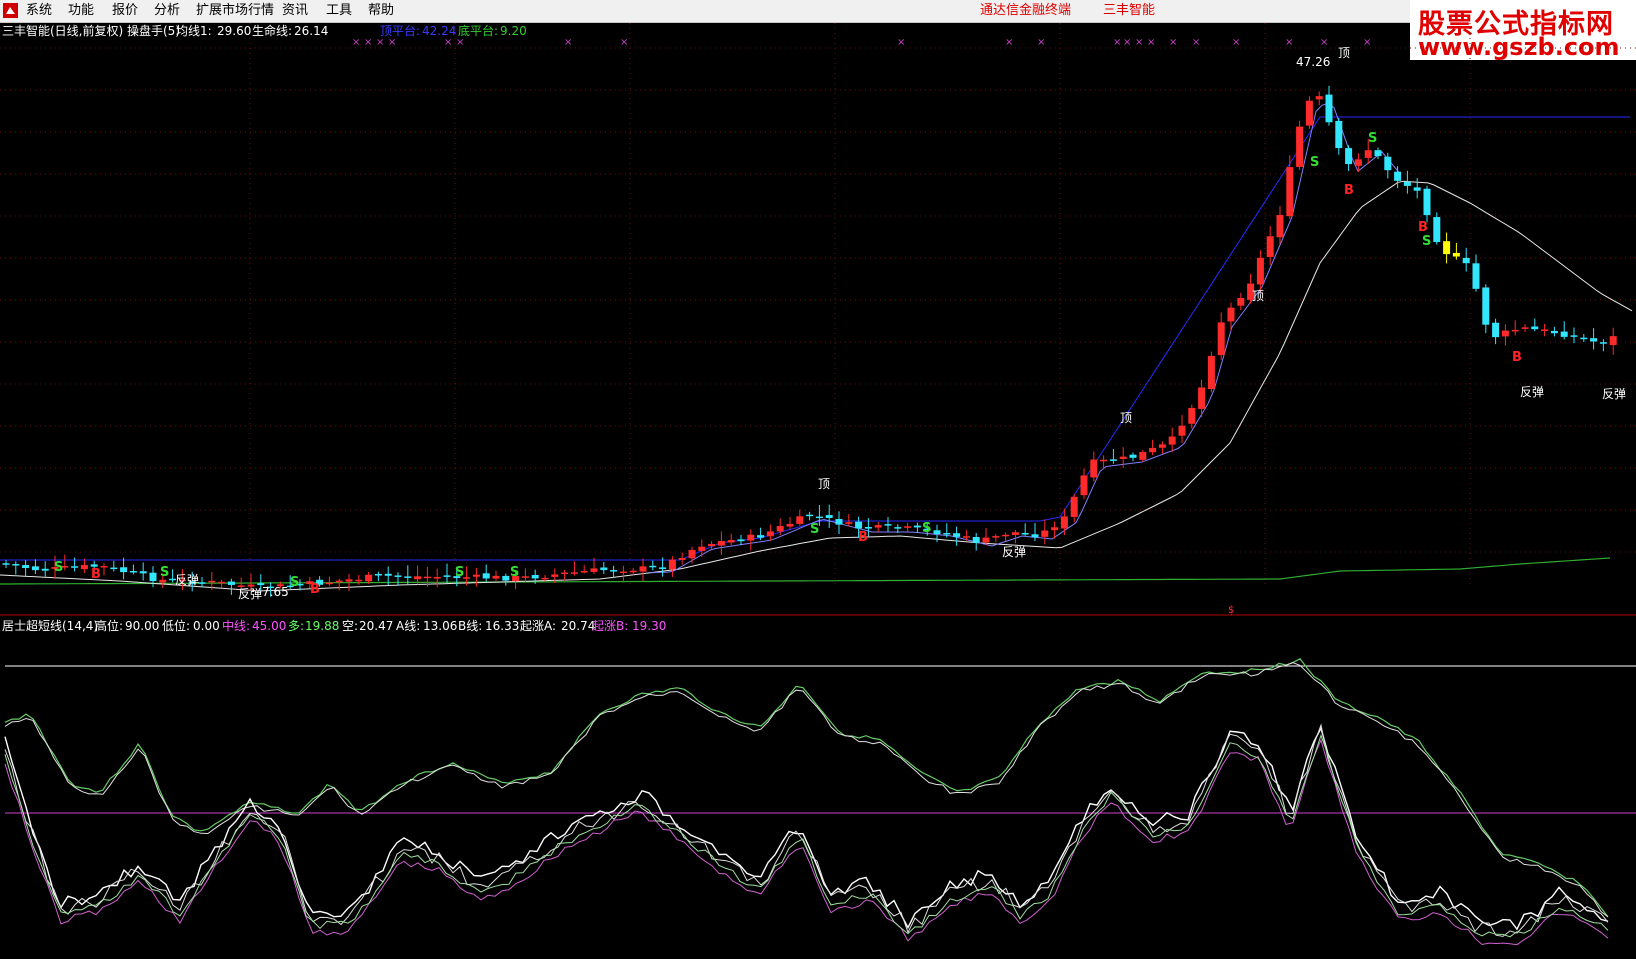 The height and width of the screenshot is (959, 1636). I want to click on menu-system: 系统, so click(39, 11).